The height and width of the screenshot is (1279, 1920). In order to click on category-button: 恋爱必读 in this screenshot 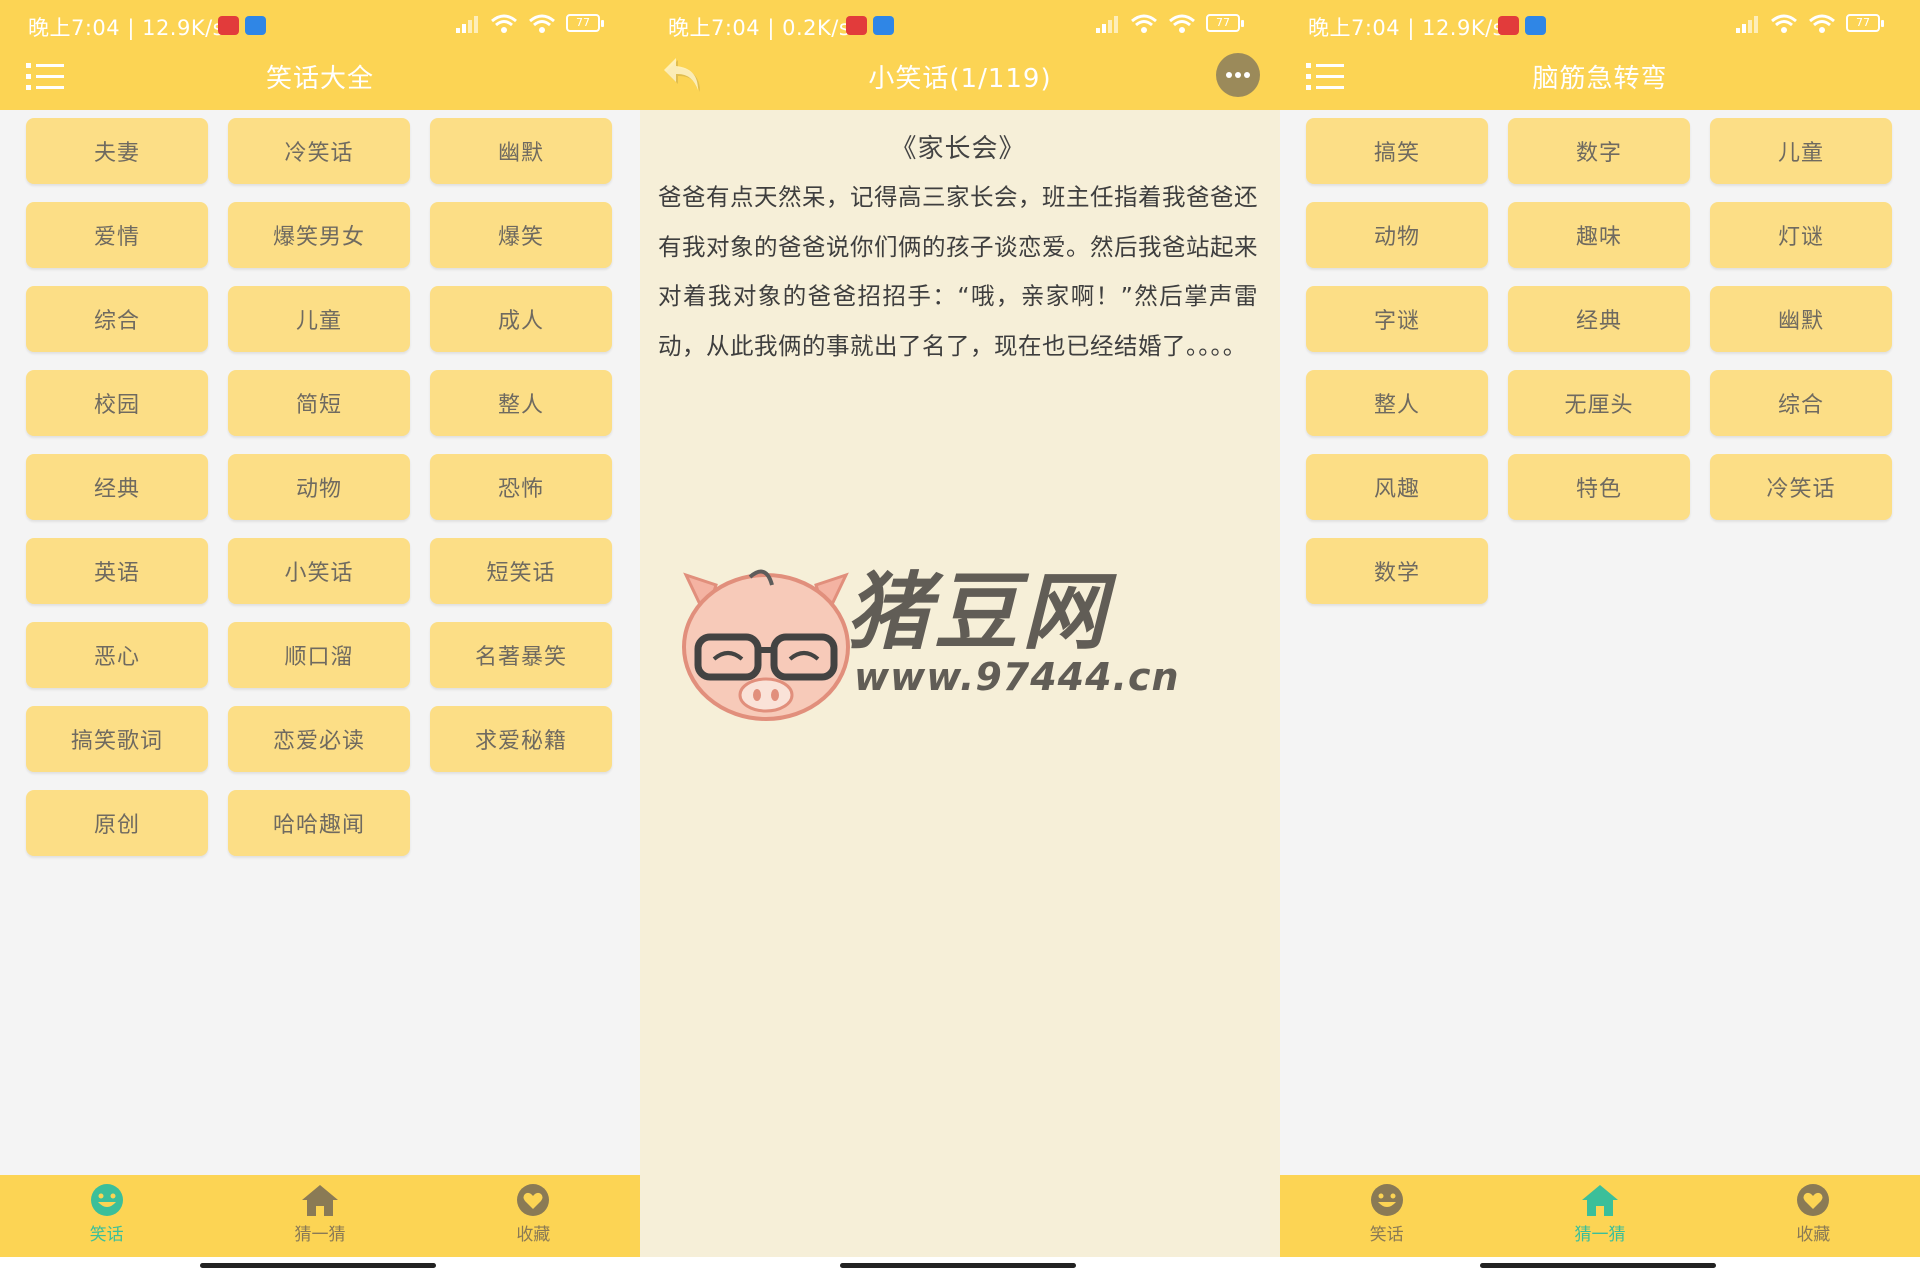, I will do `click(319, 739)`.